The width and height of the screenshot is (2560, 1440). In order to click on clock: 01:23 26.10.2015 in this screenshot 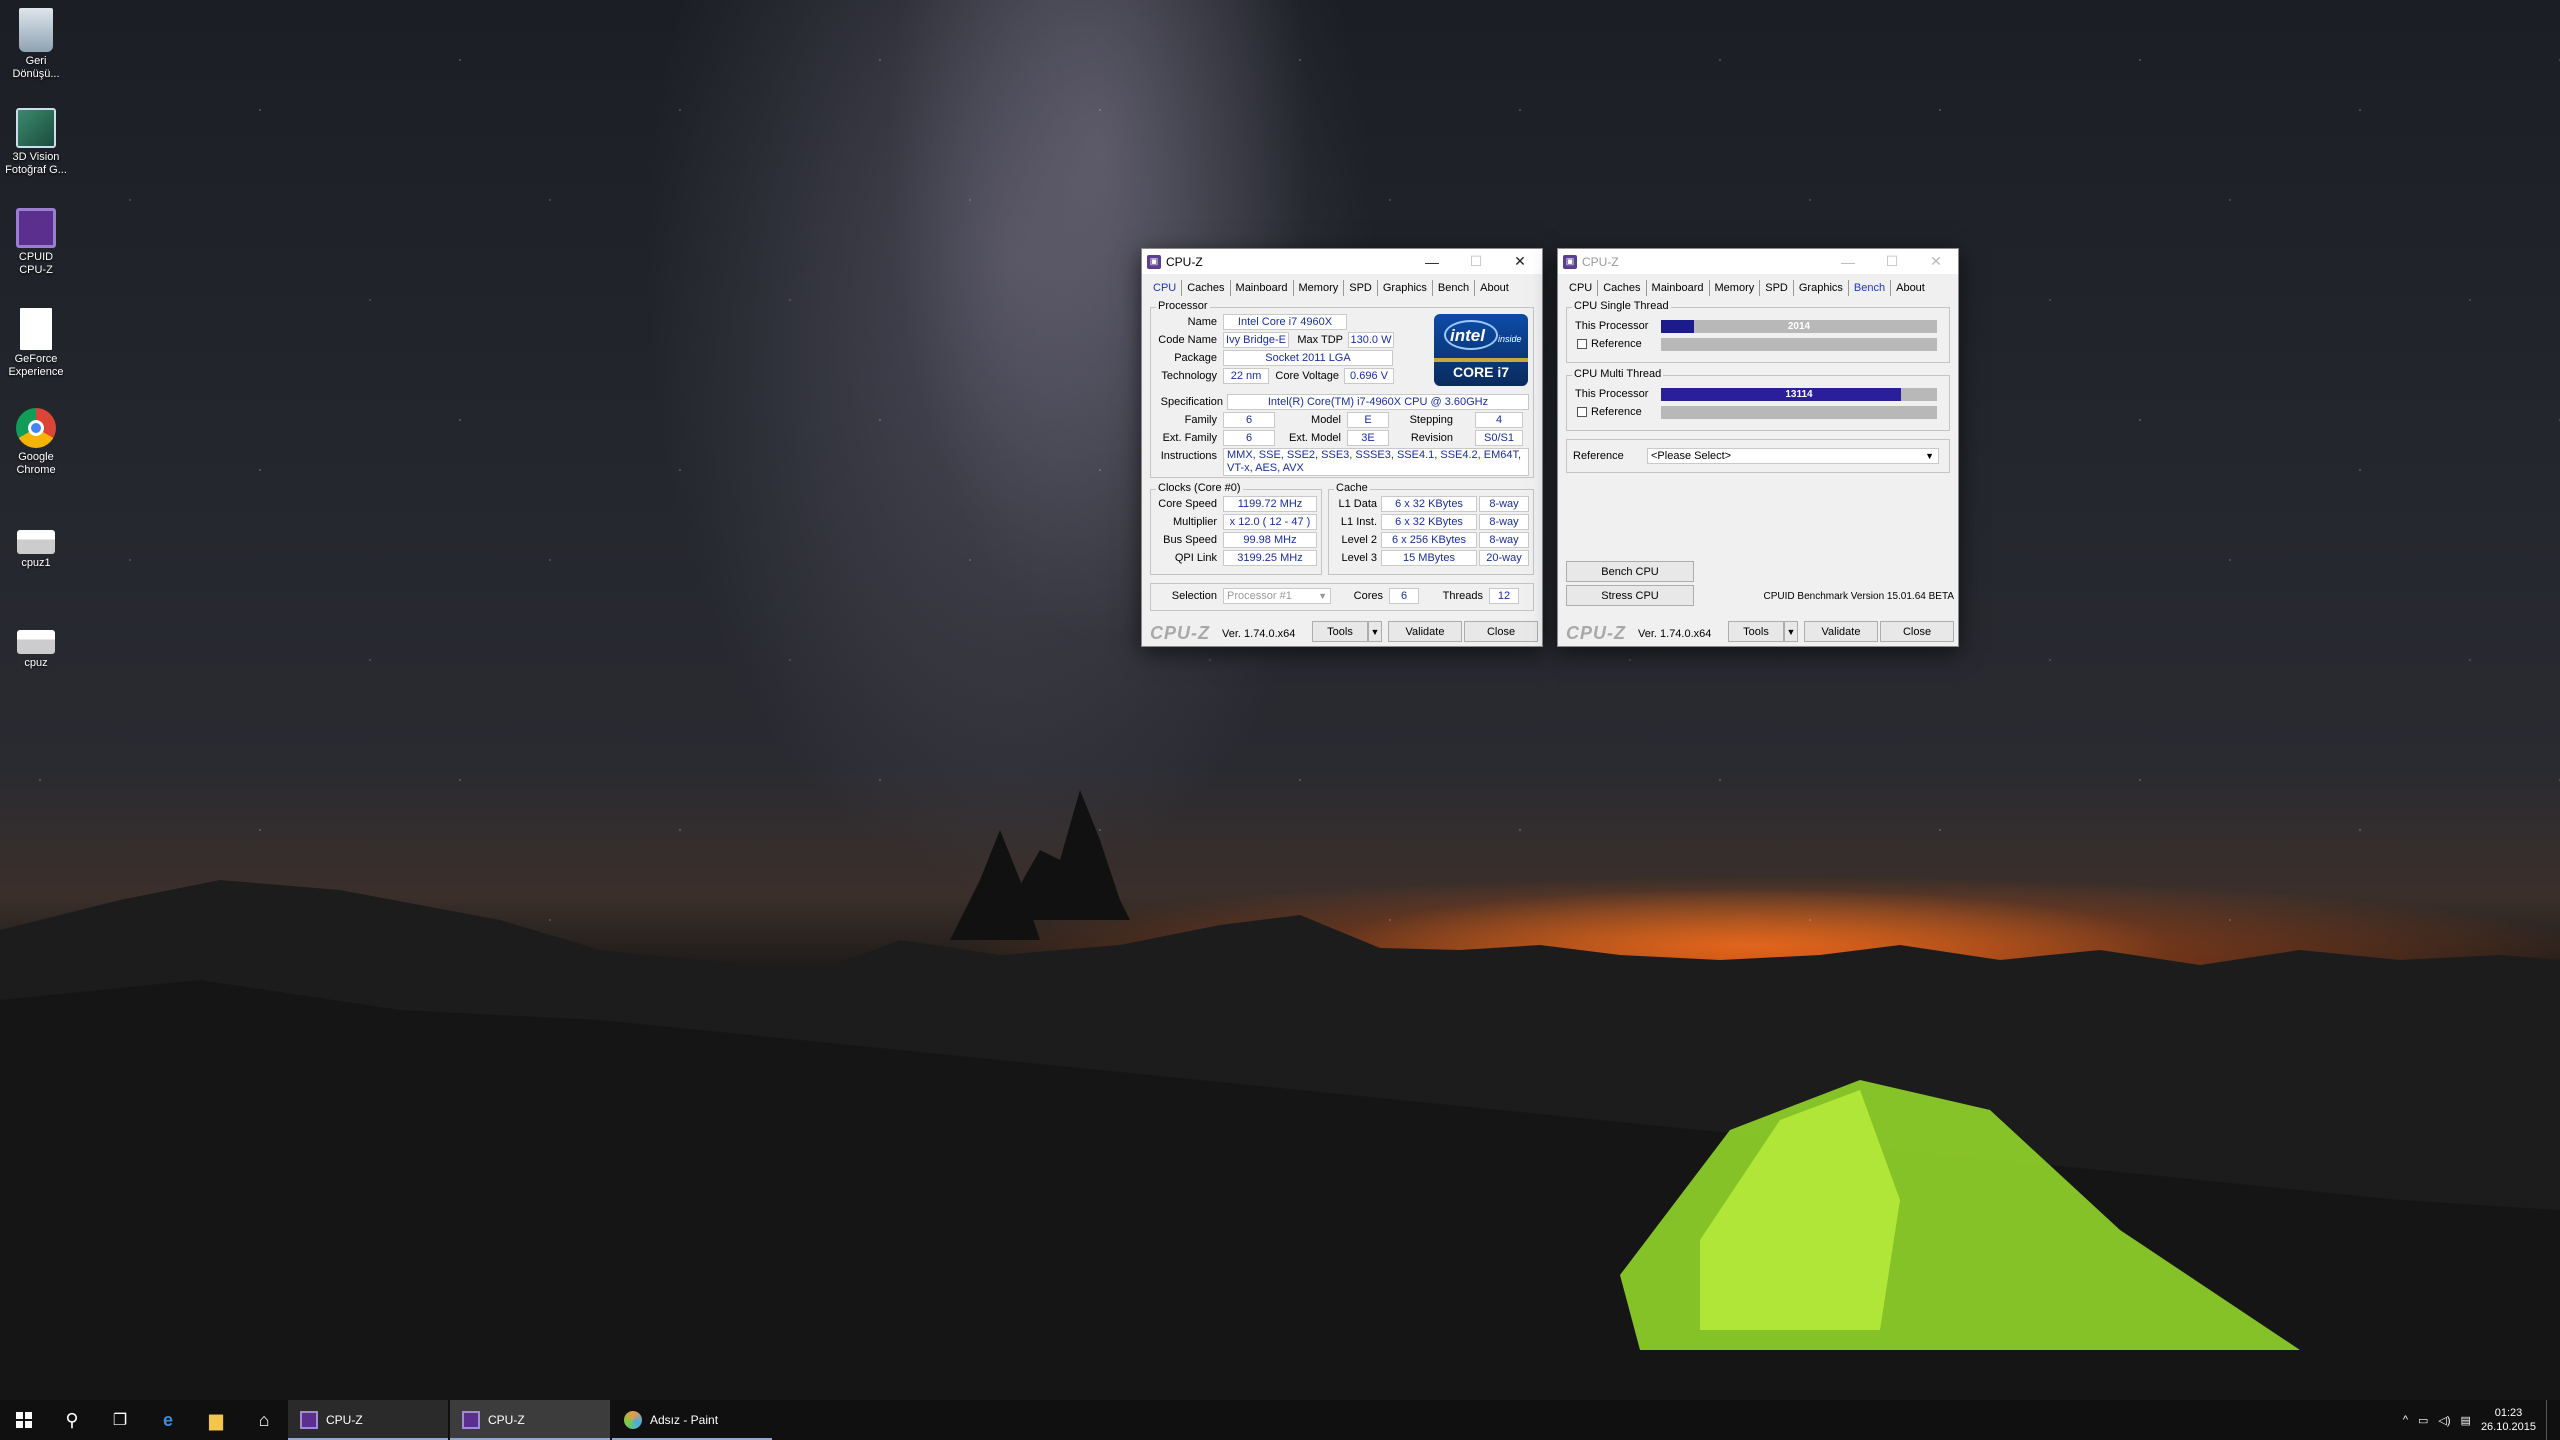, I will do `click(2508, 1420)`.